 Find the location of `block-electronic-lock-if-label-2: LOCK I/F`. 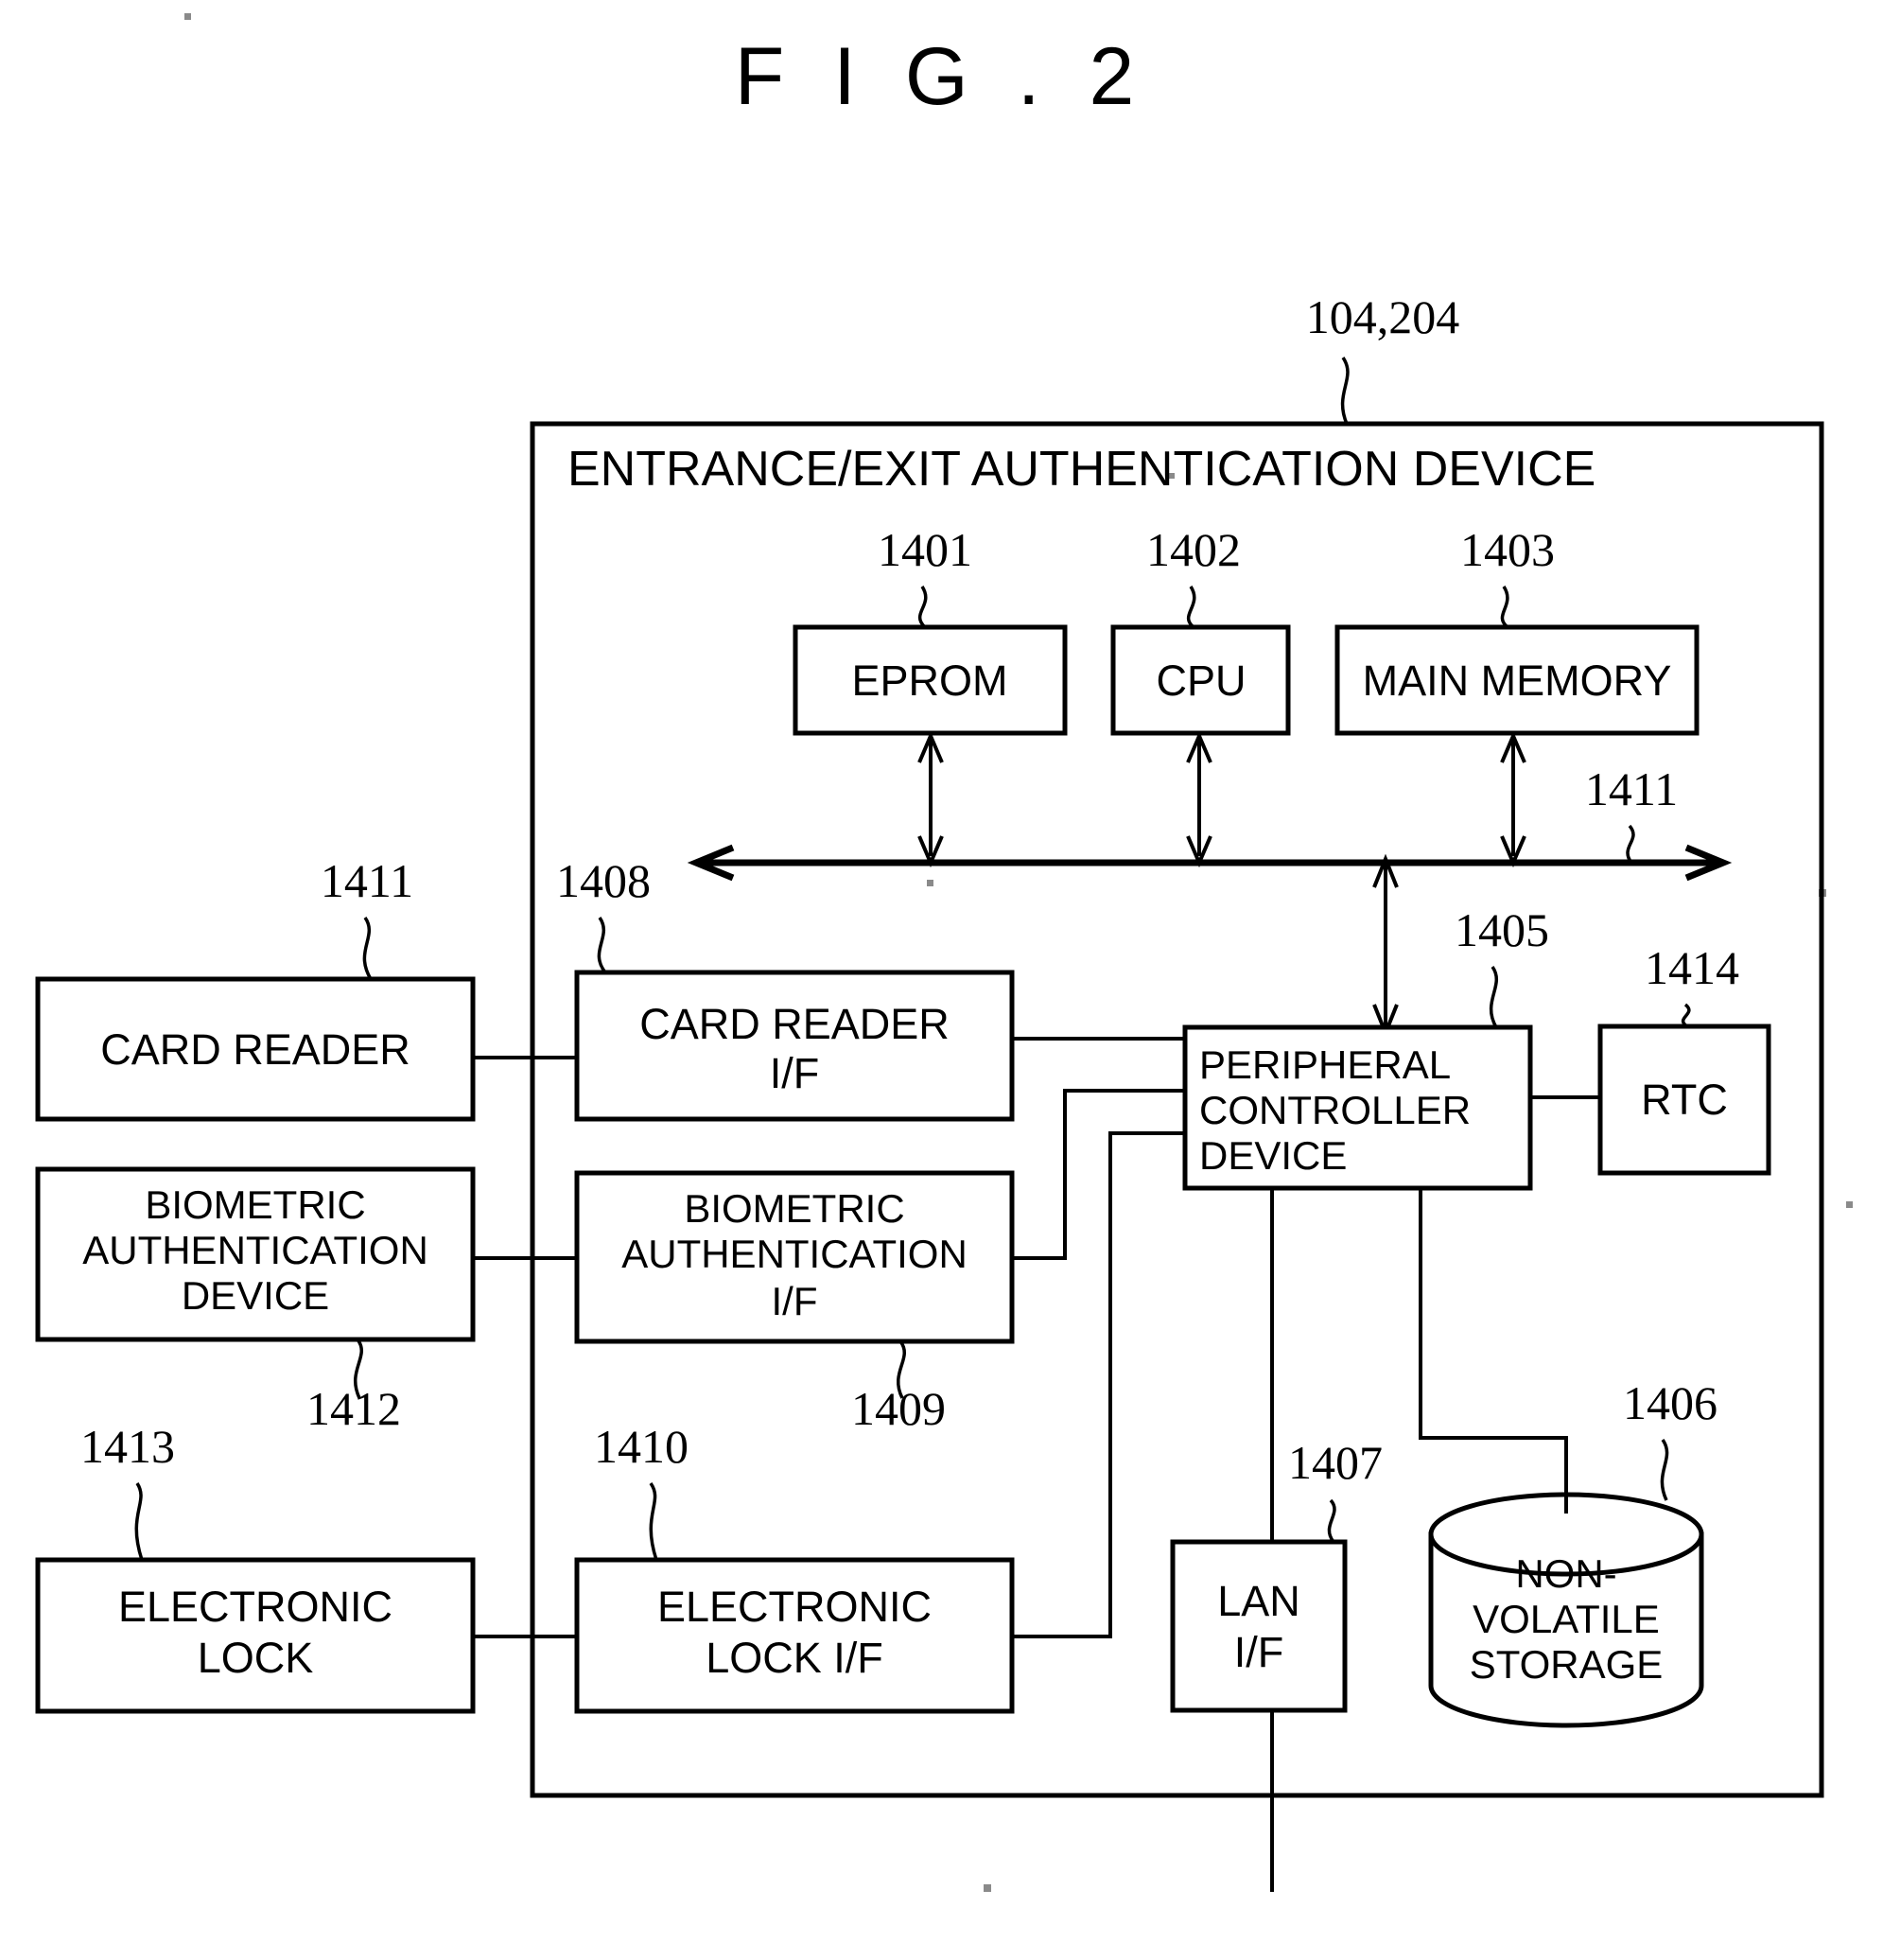

block-electronic-lock-if-label-2: LOCK I/F is located at coordinates (794, 1658).